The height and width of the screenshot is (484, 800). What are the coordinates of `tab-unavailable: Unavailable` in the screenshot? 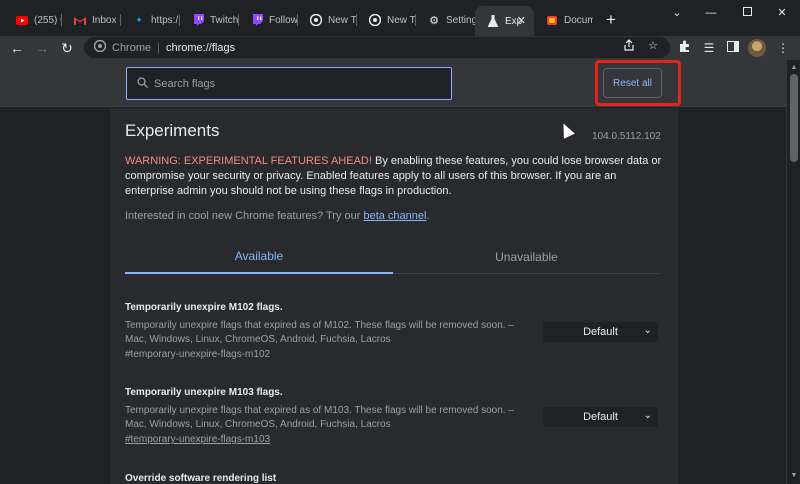 It's located at (526, 257).